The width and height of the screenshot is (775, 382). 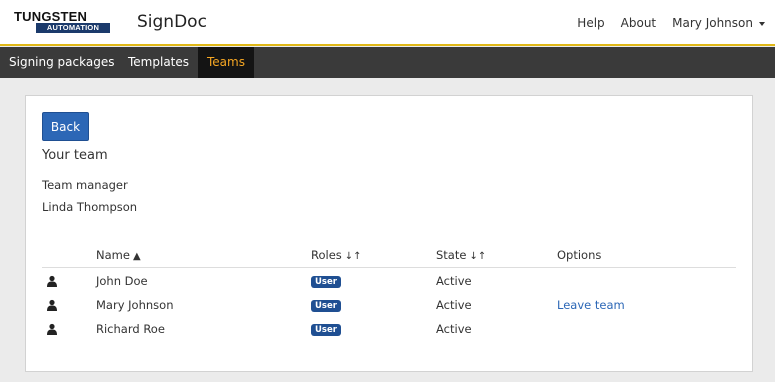 I want to click on about-link: About, so click(x=638, y=23).